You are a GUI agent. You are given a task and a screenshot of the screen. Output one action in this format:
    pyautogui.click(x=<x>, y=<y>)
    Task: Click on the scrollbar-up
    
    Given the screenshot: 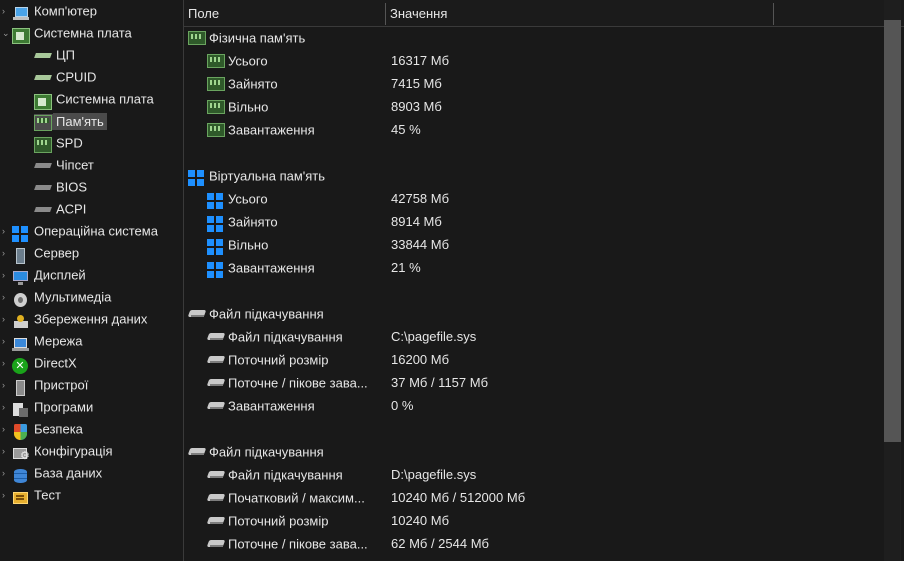 What is the action you would take?
    pyautogui.click(x=892, y=10)
    